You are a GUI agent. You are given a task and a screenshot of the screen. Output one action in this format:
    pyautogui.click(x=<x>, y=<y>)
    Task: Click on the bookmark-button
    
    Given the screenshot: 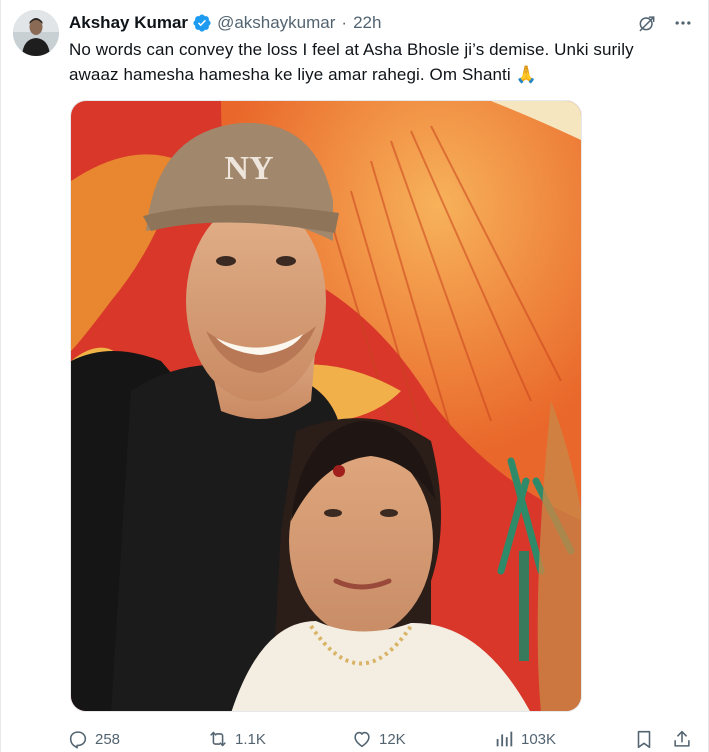 What is the action you would take?
    pyautogui.click(x=644, y=739)
    